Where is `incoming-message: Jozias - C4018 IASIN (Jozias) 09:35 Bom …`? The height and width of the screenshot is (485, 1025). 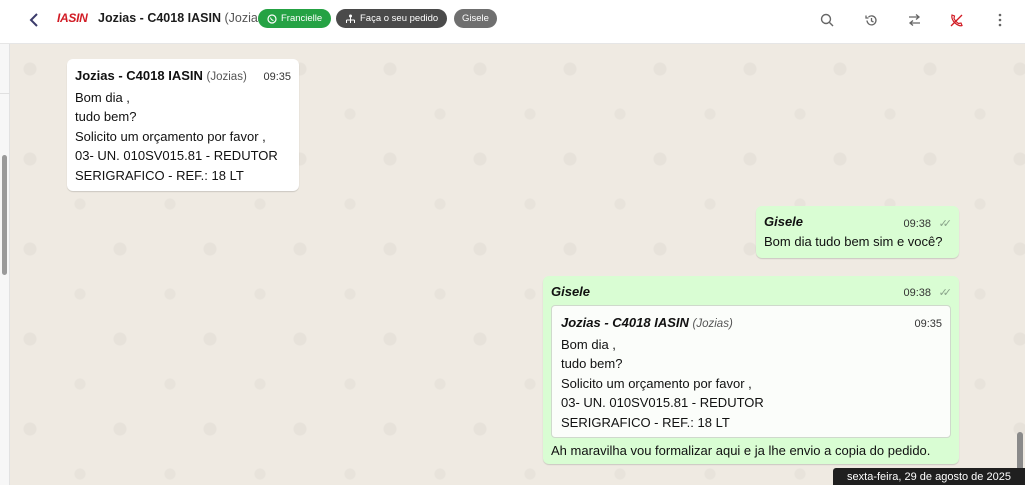
incoming-message: Jozias - C4018 IASIN (Jozias) 09:35 Bom … is located at coordinates (183, 125).